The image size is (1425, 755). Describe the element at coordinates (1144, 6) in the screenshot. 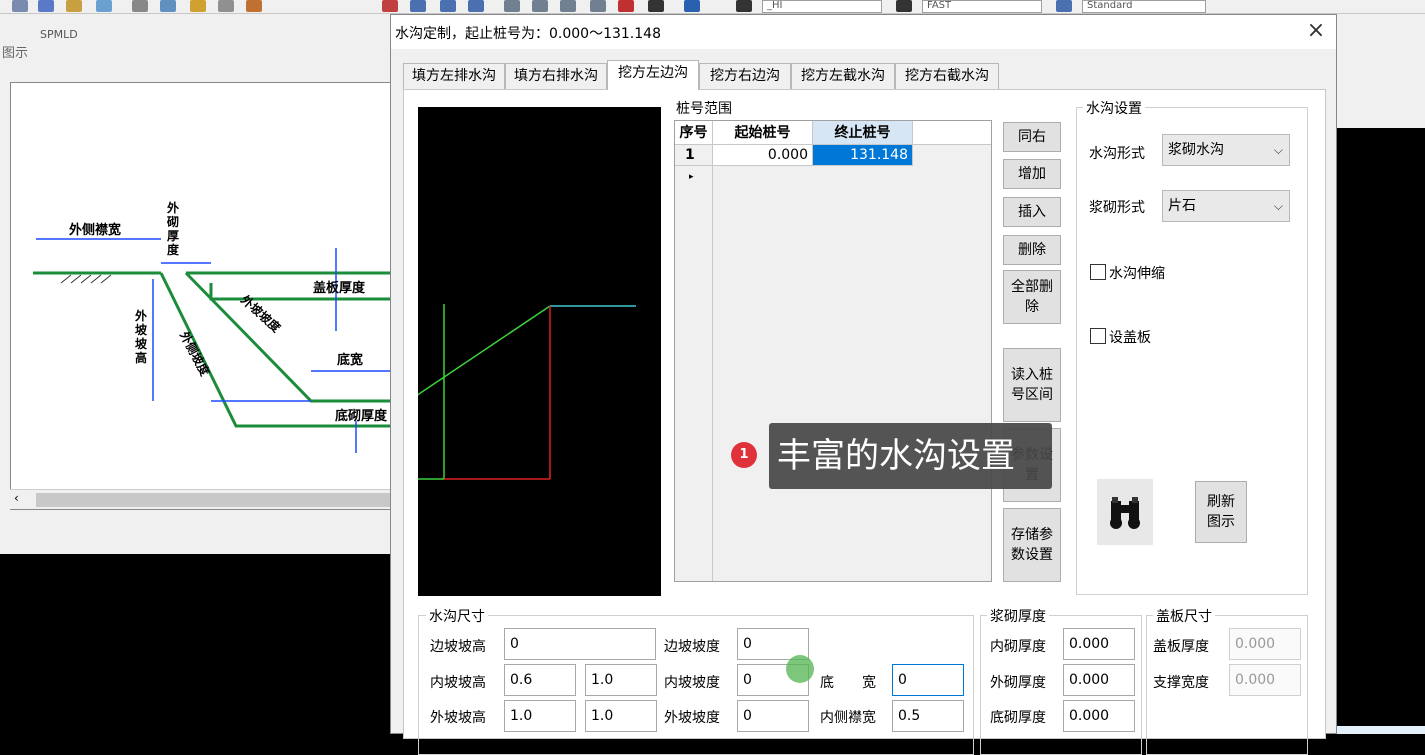

I see `dimstyle-combo: Standard` at that location.